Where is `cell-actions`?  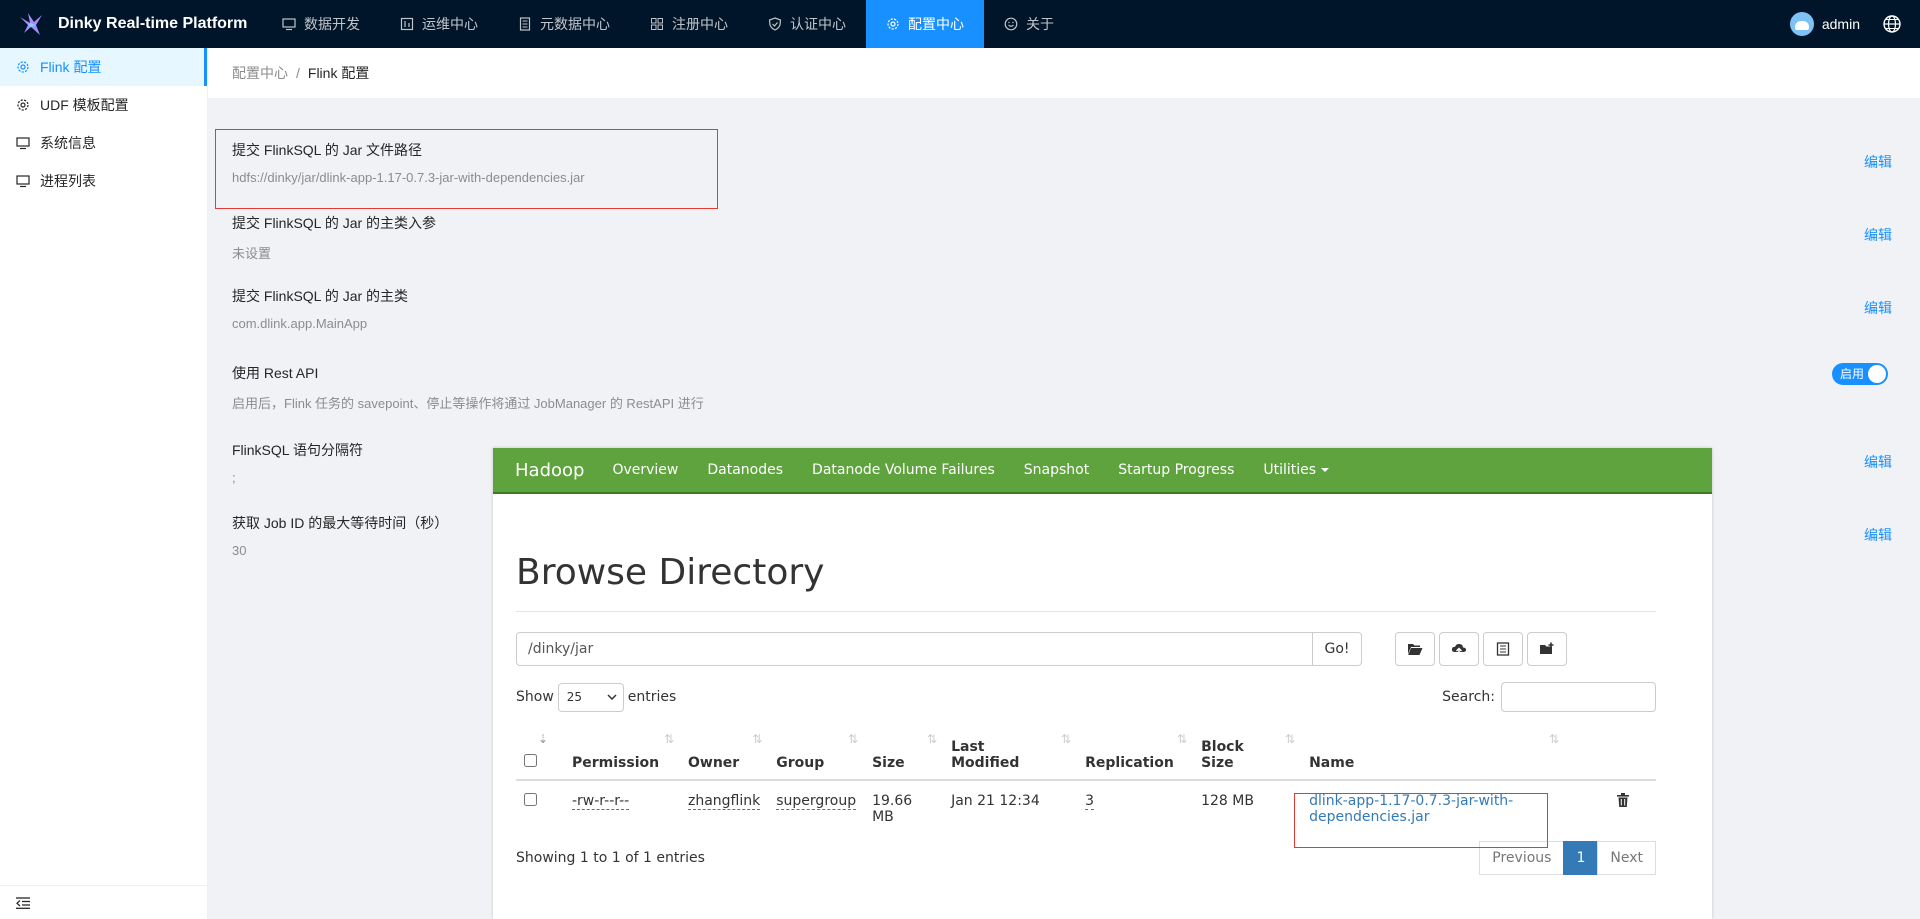 cell-actions is located at coordinates (1632, 806).